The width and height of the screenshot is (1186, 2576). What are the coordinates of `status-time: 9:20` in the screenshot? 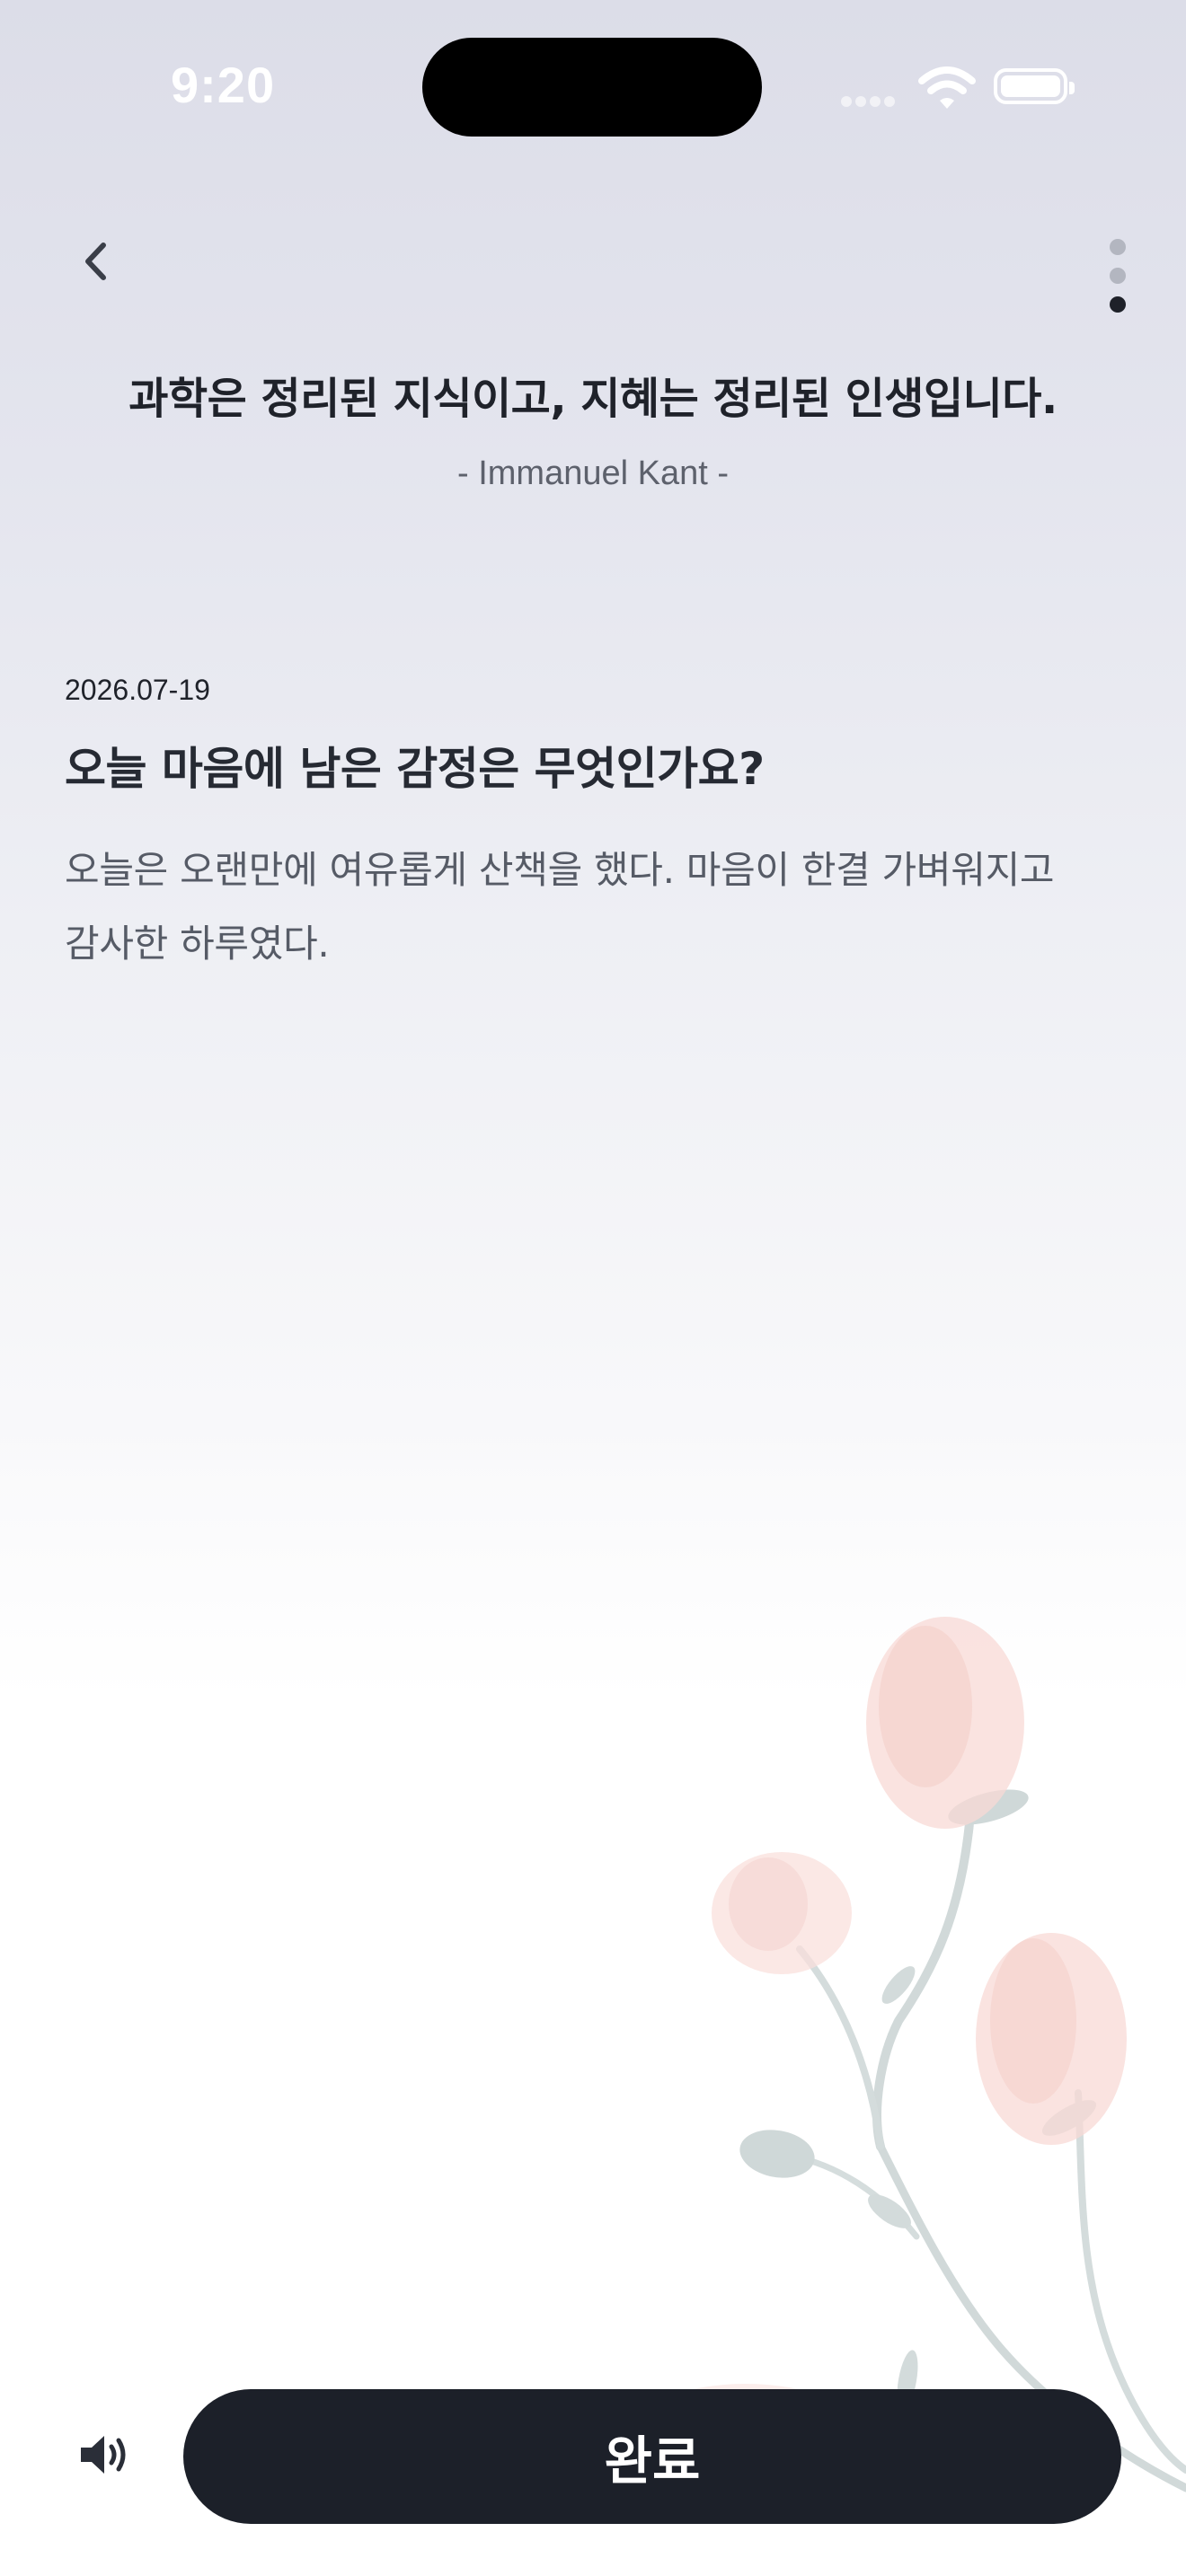 It's located at (223, 85).